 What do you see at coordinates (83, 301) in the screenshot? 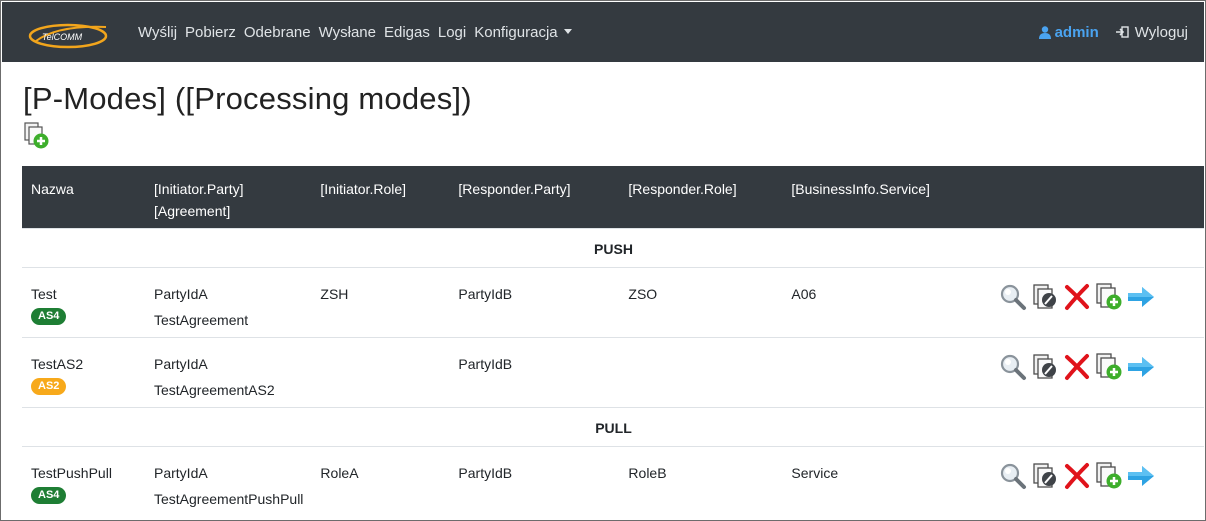
I see `cell-name: Test AS4` at bounding box center [83, 301].